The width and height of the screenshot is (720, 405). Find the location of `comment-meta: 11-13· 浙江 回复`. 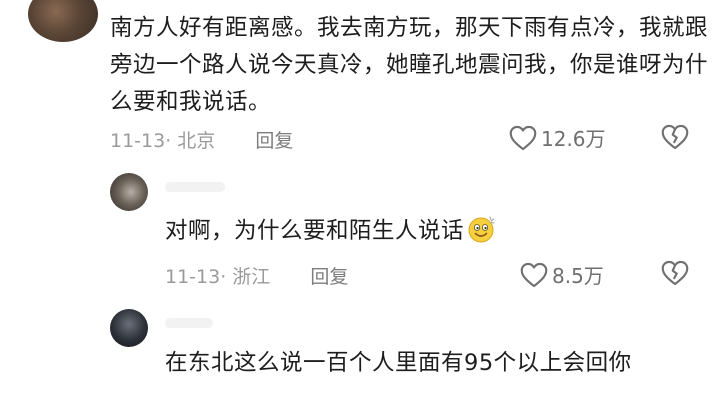

comment-meta: 11-13· 浙江 回复 is located at coordinates (256, 275).